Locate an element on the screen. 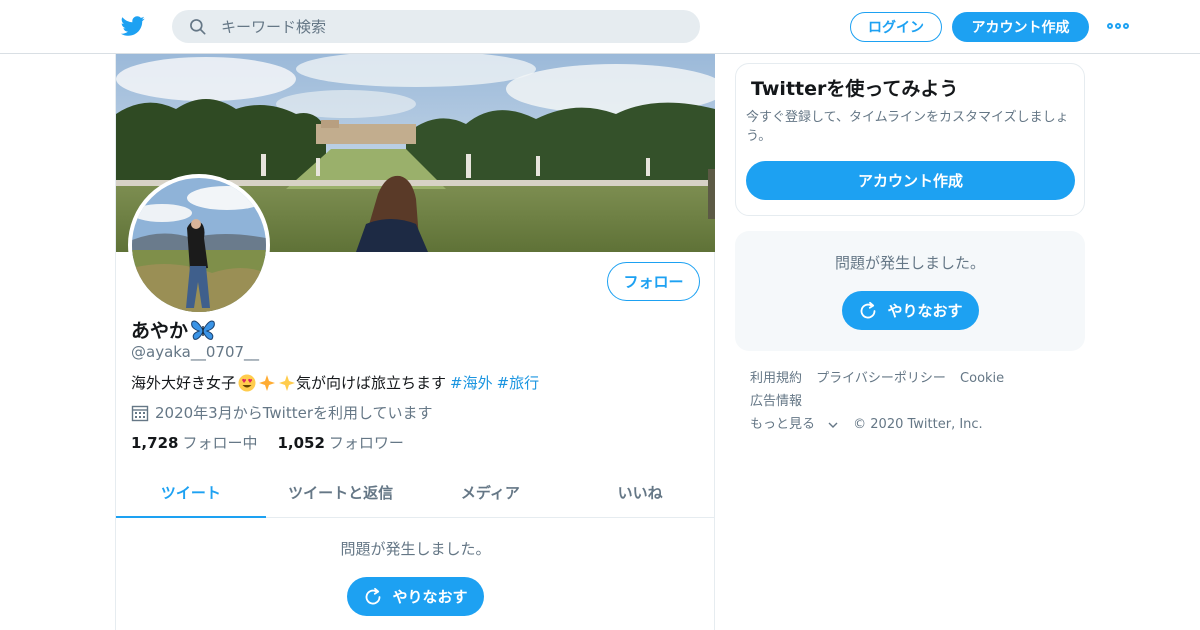 The height and width of the screenshot is (630, 1200). timeline-retry-button: やりなおす is located at coordinates (415, 596).